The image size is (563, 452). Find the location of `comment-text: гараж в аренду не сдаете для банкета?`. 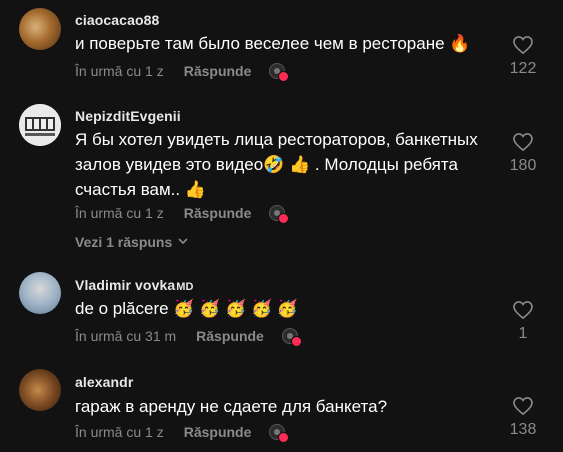

comment-text: гараж в аренду не сдаете для банкета? is located at coordinates (231, 406).